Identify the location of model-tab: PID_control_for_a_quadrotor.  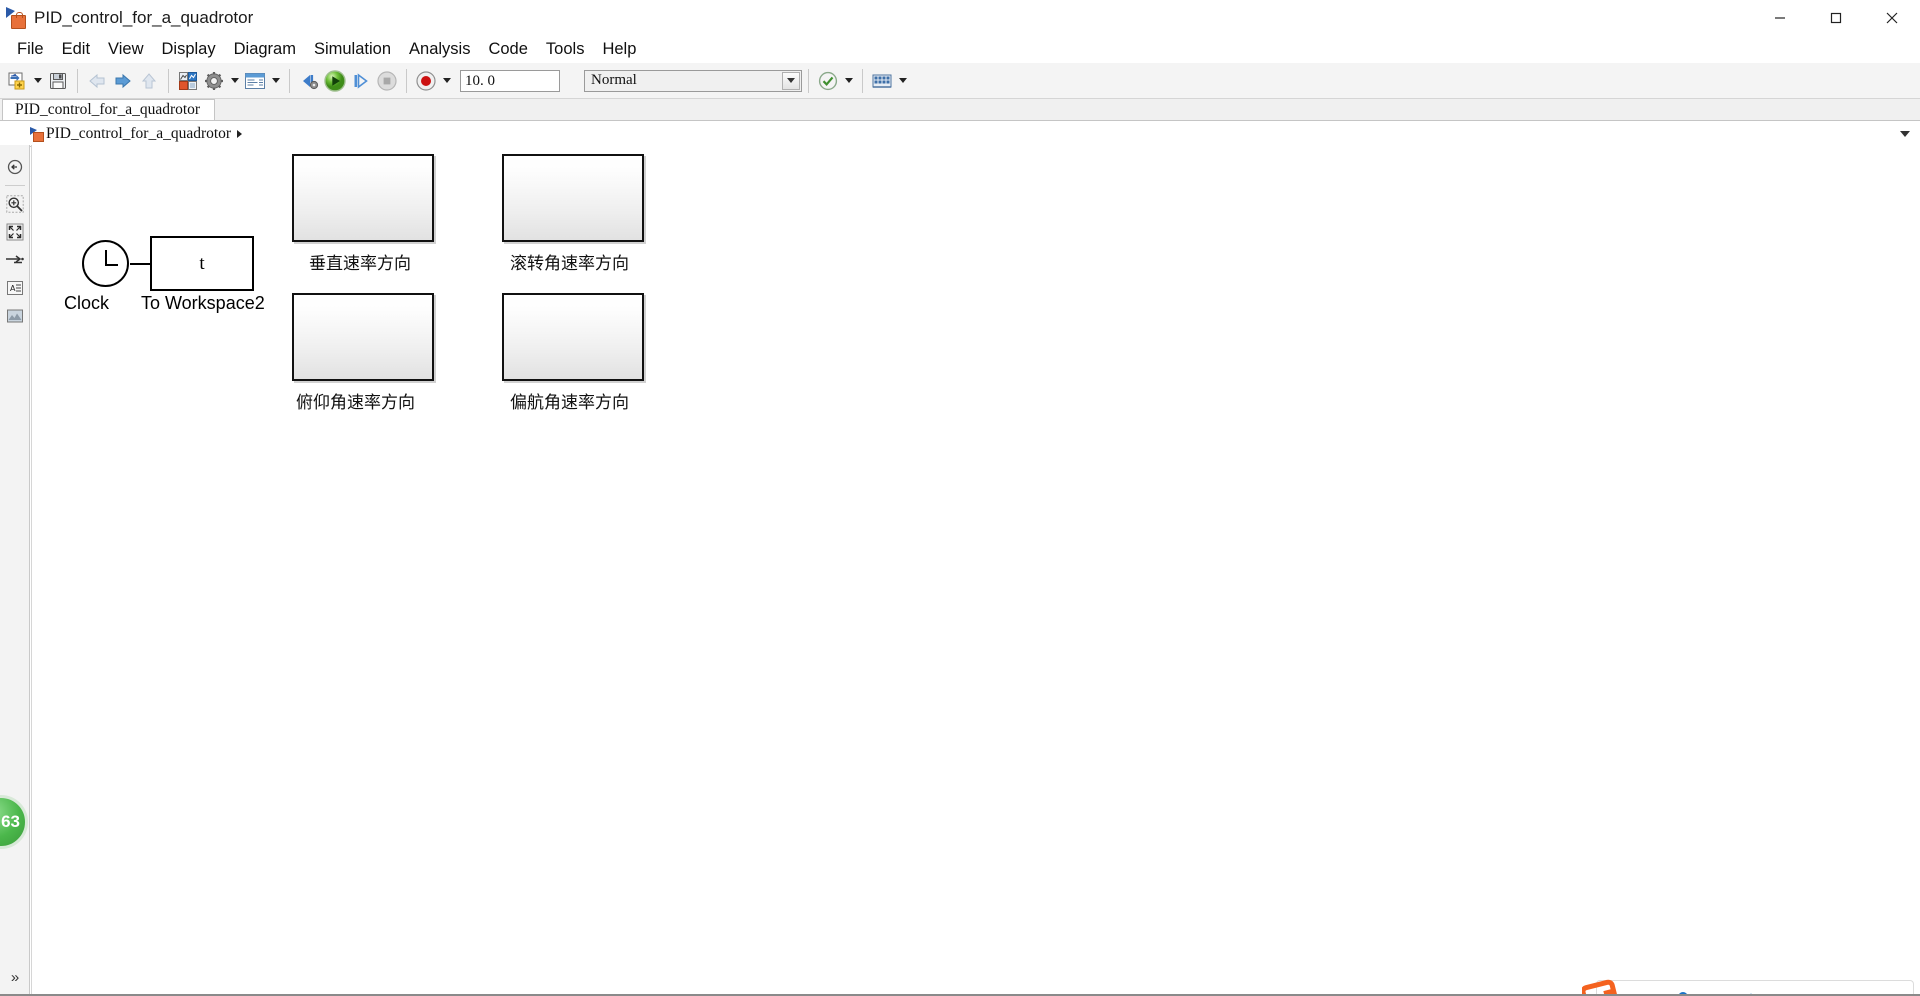
(109, 109).